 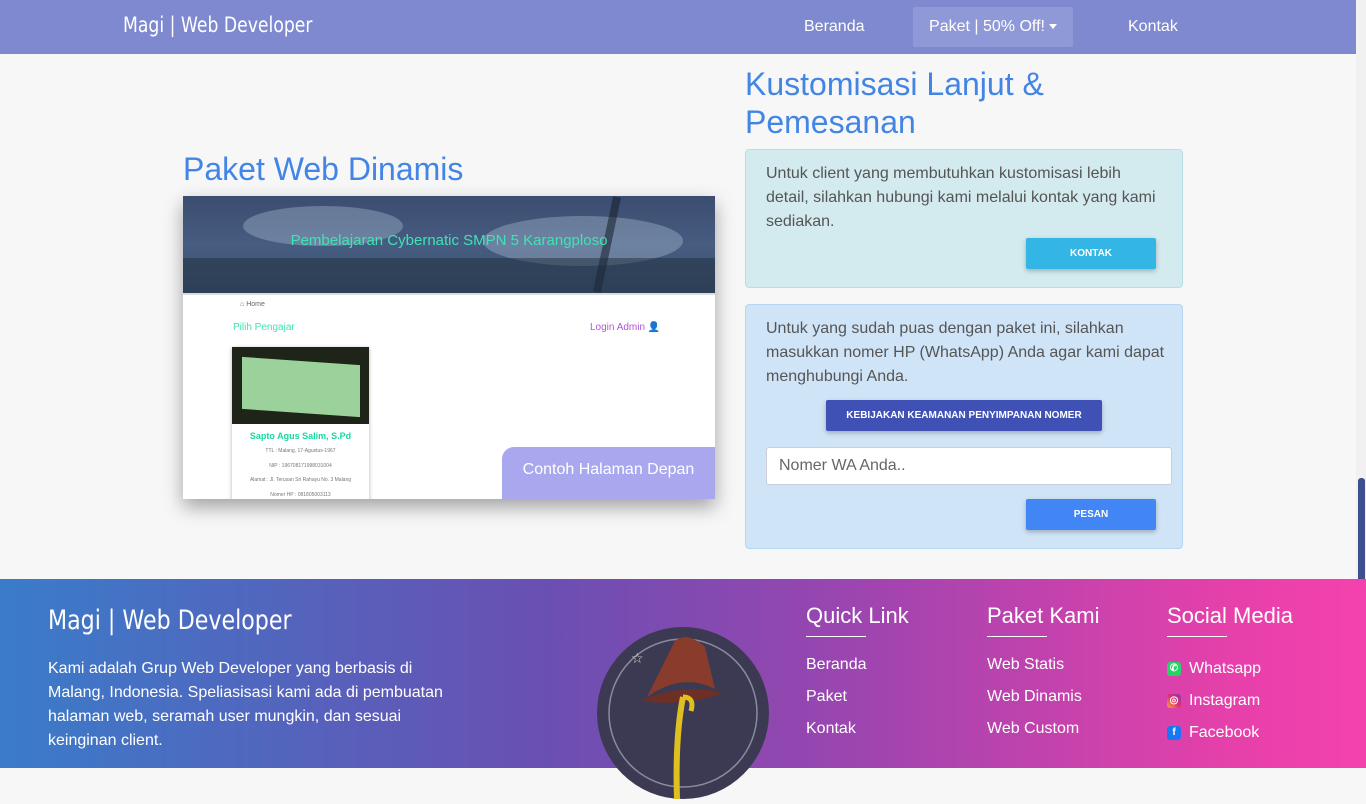 I want to click on footer-link-web-custom: Web Custom, so click(x=1033, y=729).